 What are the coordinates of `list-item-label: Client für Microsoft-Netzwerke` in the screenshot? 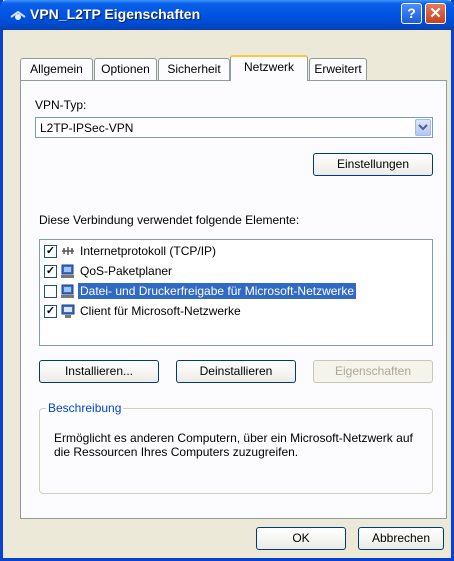 It's located at (160, 311).